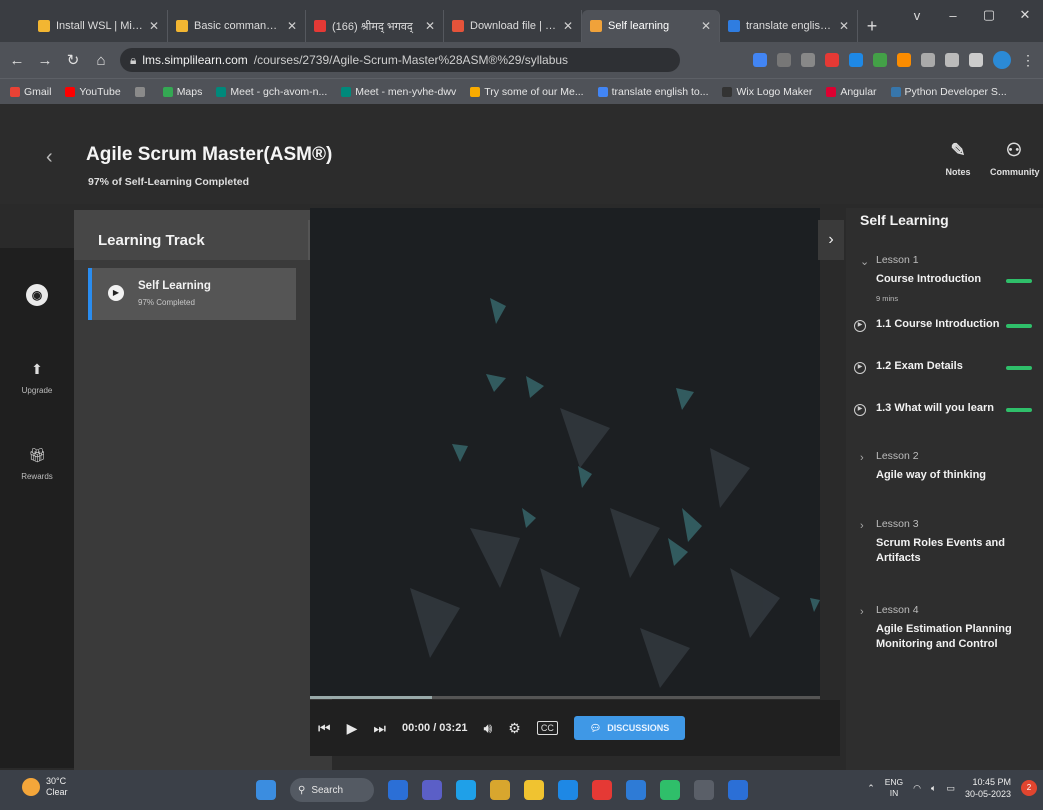 This screenshot has width=1043, height=810. Describe the element at coordinates (324, 728) in the screenshot. I see `skip-back-icon: ⏮` at that location.